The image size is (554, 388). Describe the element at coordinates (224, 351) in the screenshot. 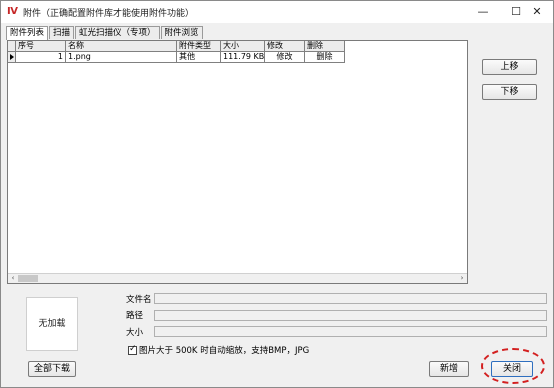

I see `auto-scale-label: 图片大于 500K 时自动缩放，支持BMP，JPG` at that location.